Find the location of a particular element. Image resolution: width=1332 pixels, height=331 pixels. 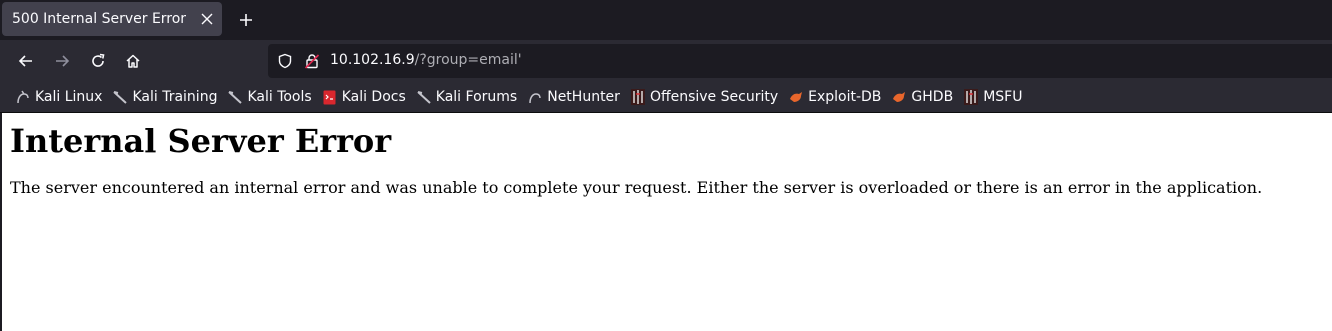

insecure-lock-icon is located at coordinates (312, 61).